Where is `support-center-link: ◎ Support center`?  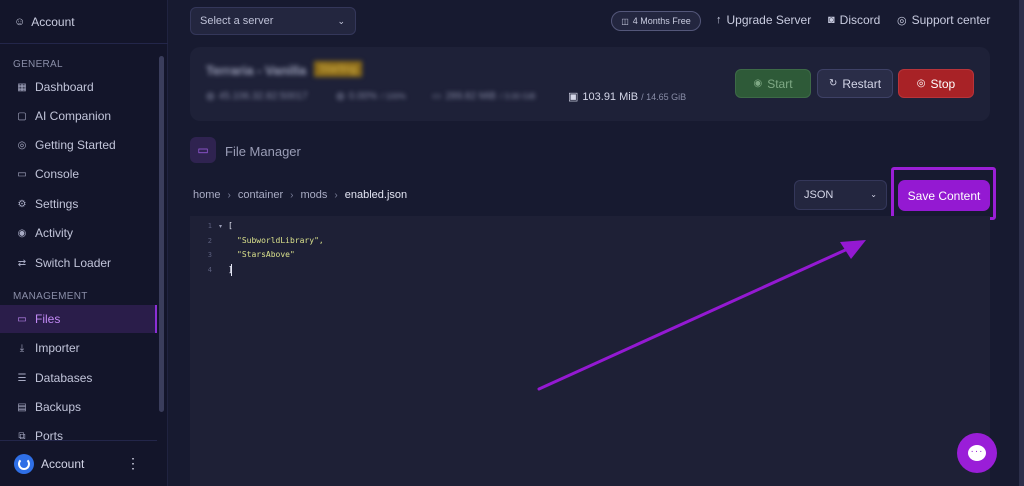 support-center-link: ◎ Support center is located at coordinates (943, 20).